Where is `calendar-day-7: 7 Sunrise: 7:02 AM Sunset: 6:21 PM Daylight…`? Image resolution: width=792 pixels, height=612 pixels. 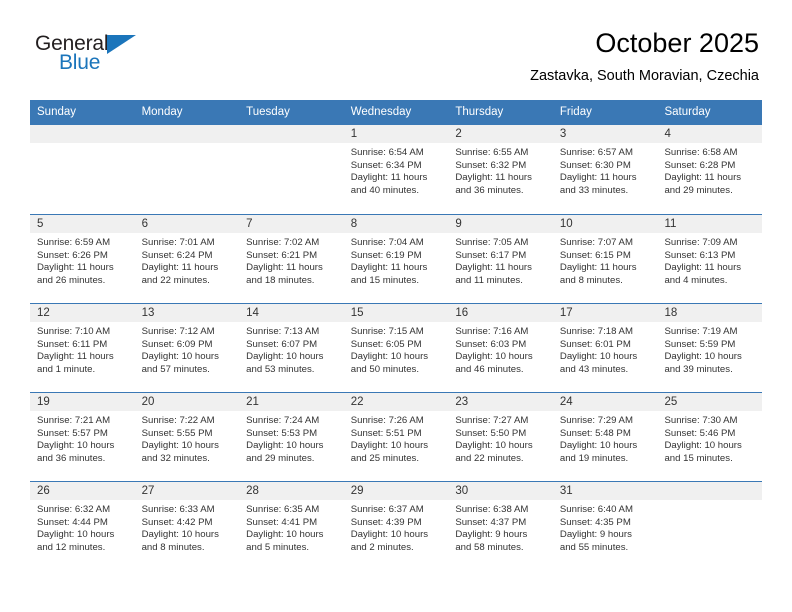 calendar-day-7: 7 Sunrise: 7:02 AM Sunset: 6:21 PM Daylight… is located at coordinates (291, 259).